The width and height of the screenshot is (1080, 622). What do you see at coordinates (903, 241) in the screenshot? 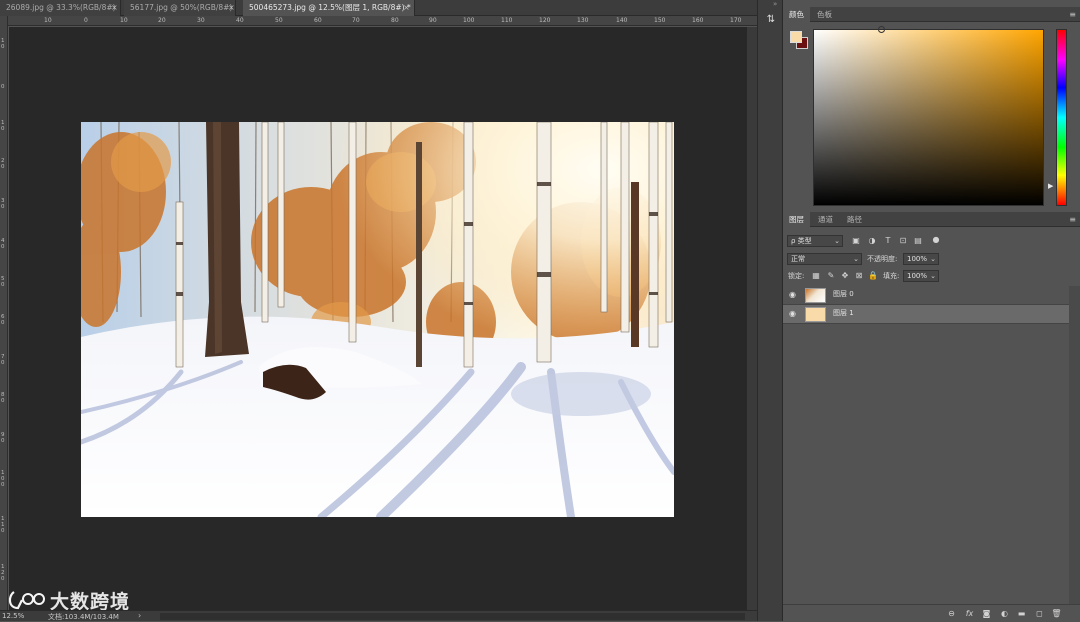
I see `shape-filter-icon: ⊡` at bounding box center [903, 241].